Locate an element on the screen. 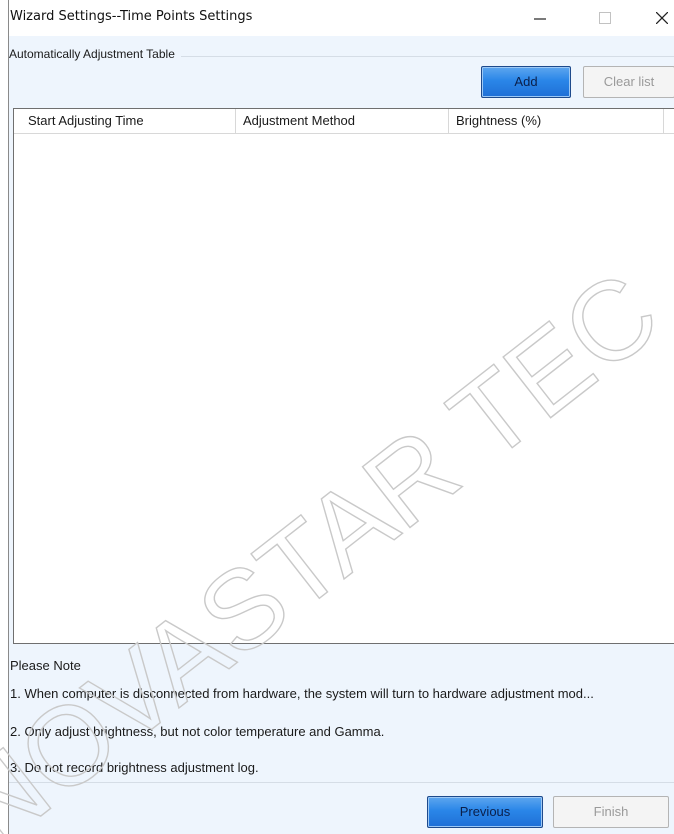 Image resolution: width=674 pixels, height=834 pixels. maximize-button is located at coordinates (605, 18).